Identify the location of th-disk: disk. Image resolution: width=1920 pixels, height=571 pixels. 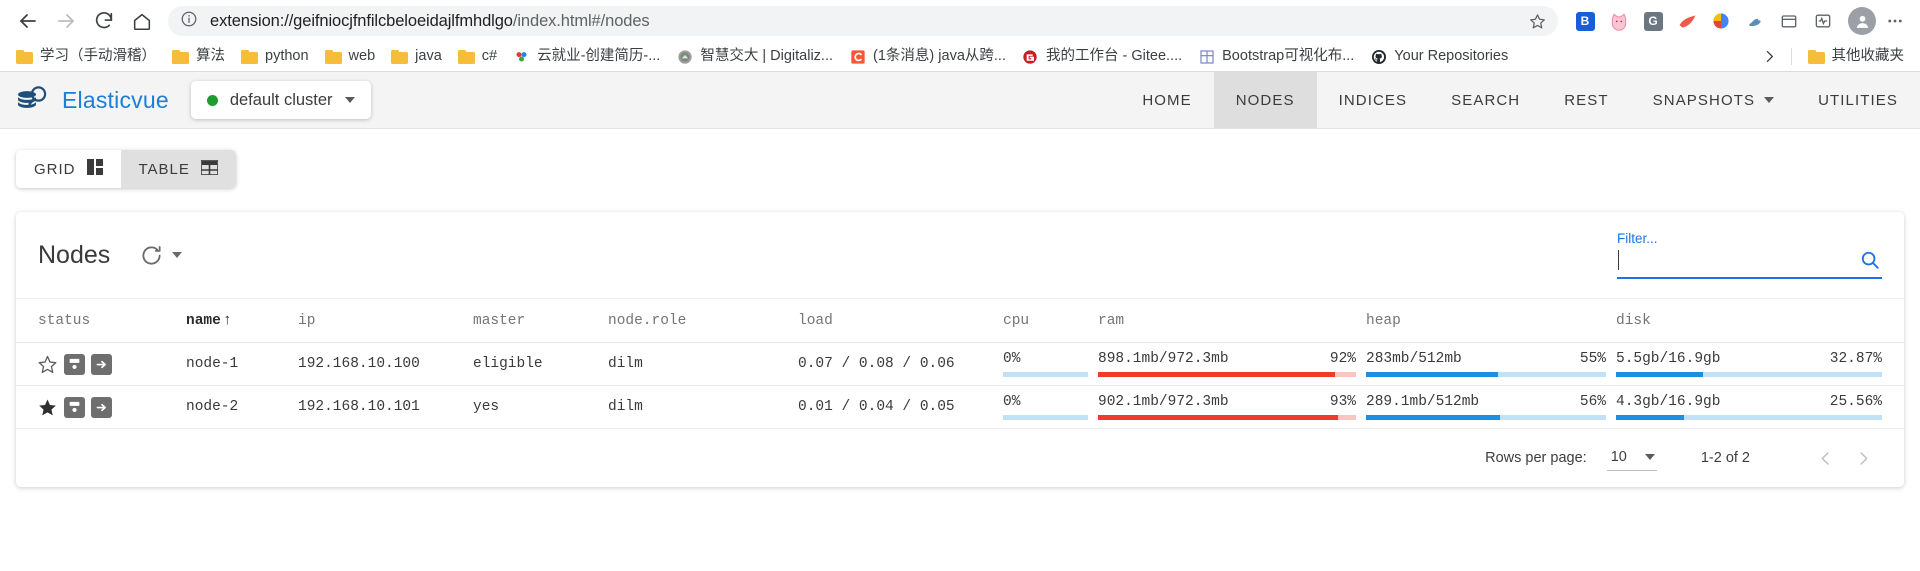
(1760, 320).